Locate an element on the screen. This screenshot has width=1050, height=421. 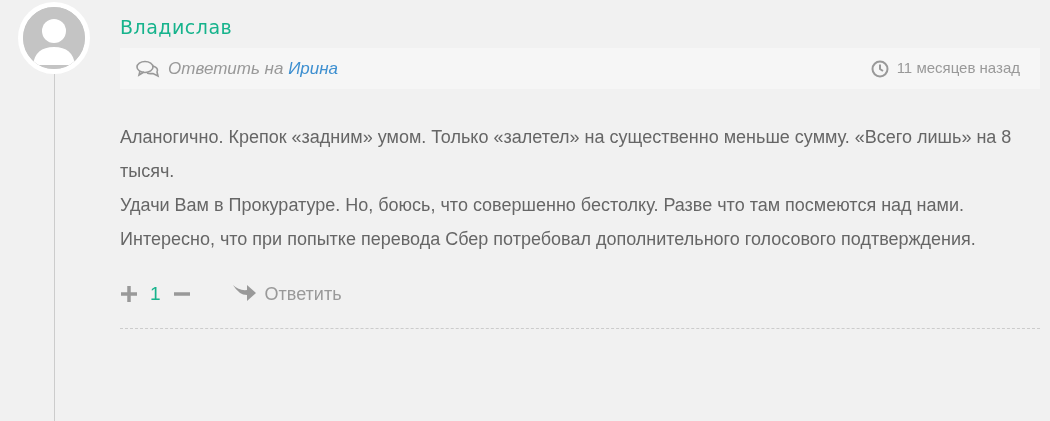
timestamp: 11 месяцев назад is located at coordinates (958, 68).